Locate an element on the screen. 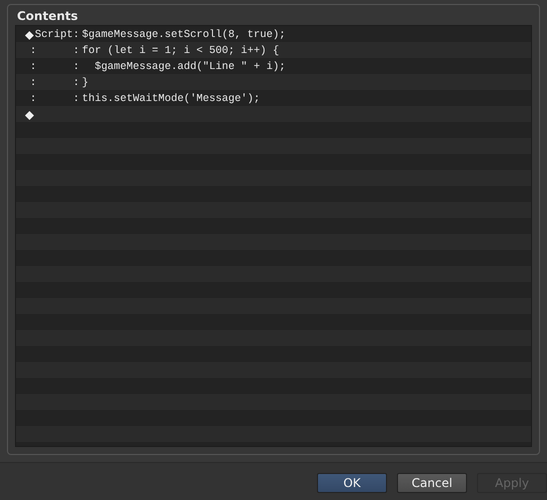 The height and width of the screenshot is (500, 547). code-text: } is located at coordinates (85, 83).